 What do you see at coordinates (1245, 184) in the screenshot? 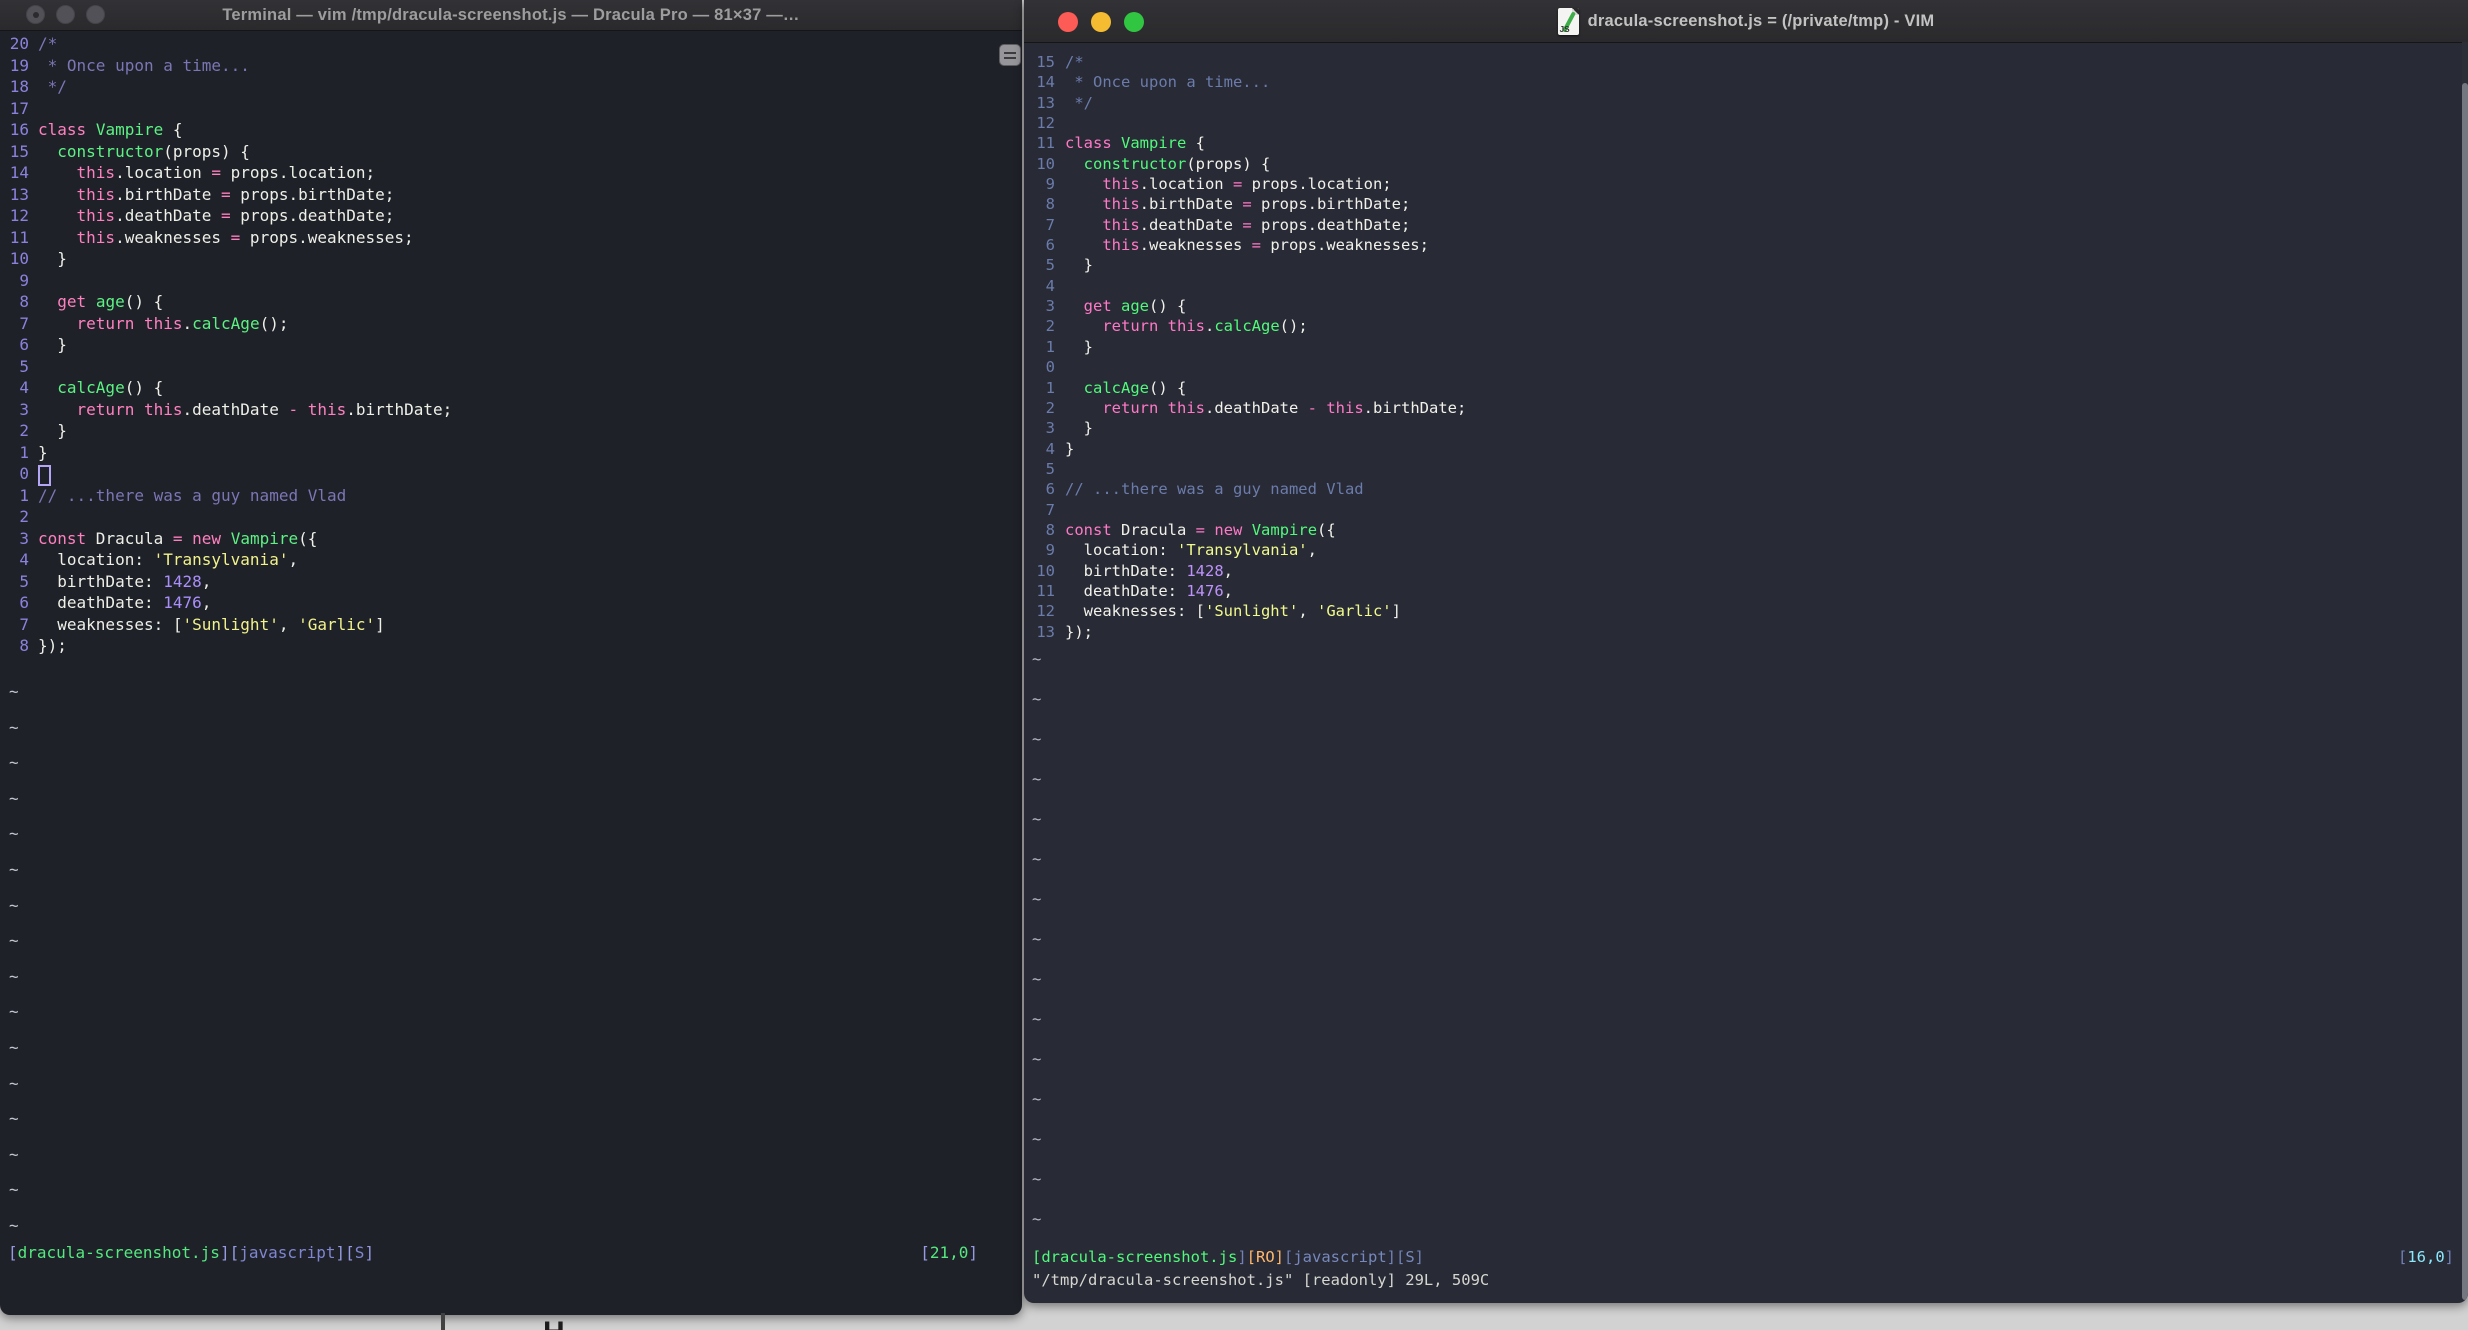
I see `code-line: 9 this .location = props.location;` at bounding box center [1245, 184].